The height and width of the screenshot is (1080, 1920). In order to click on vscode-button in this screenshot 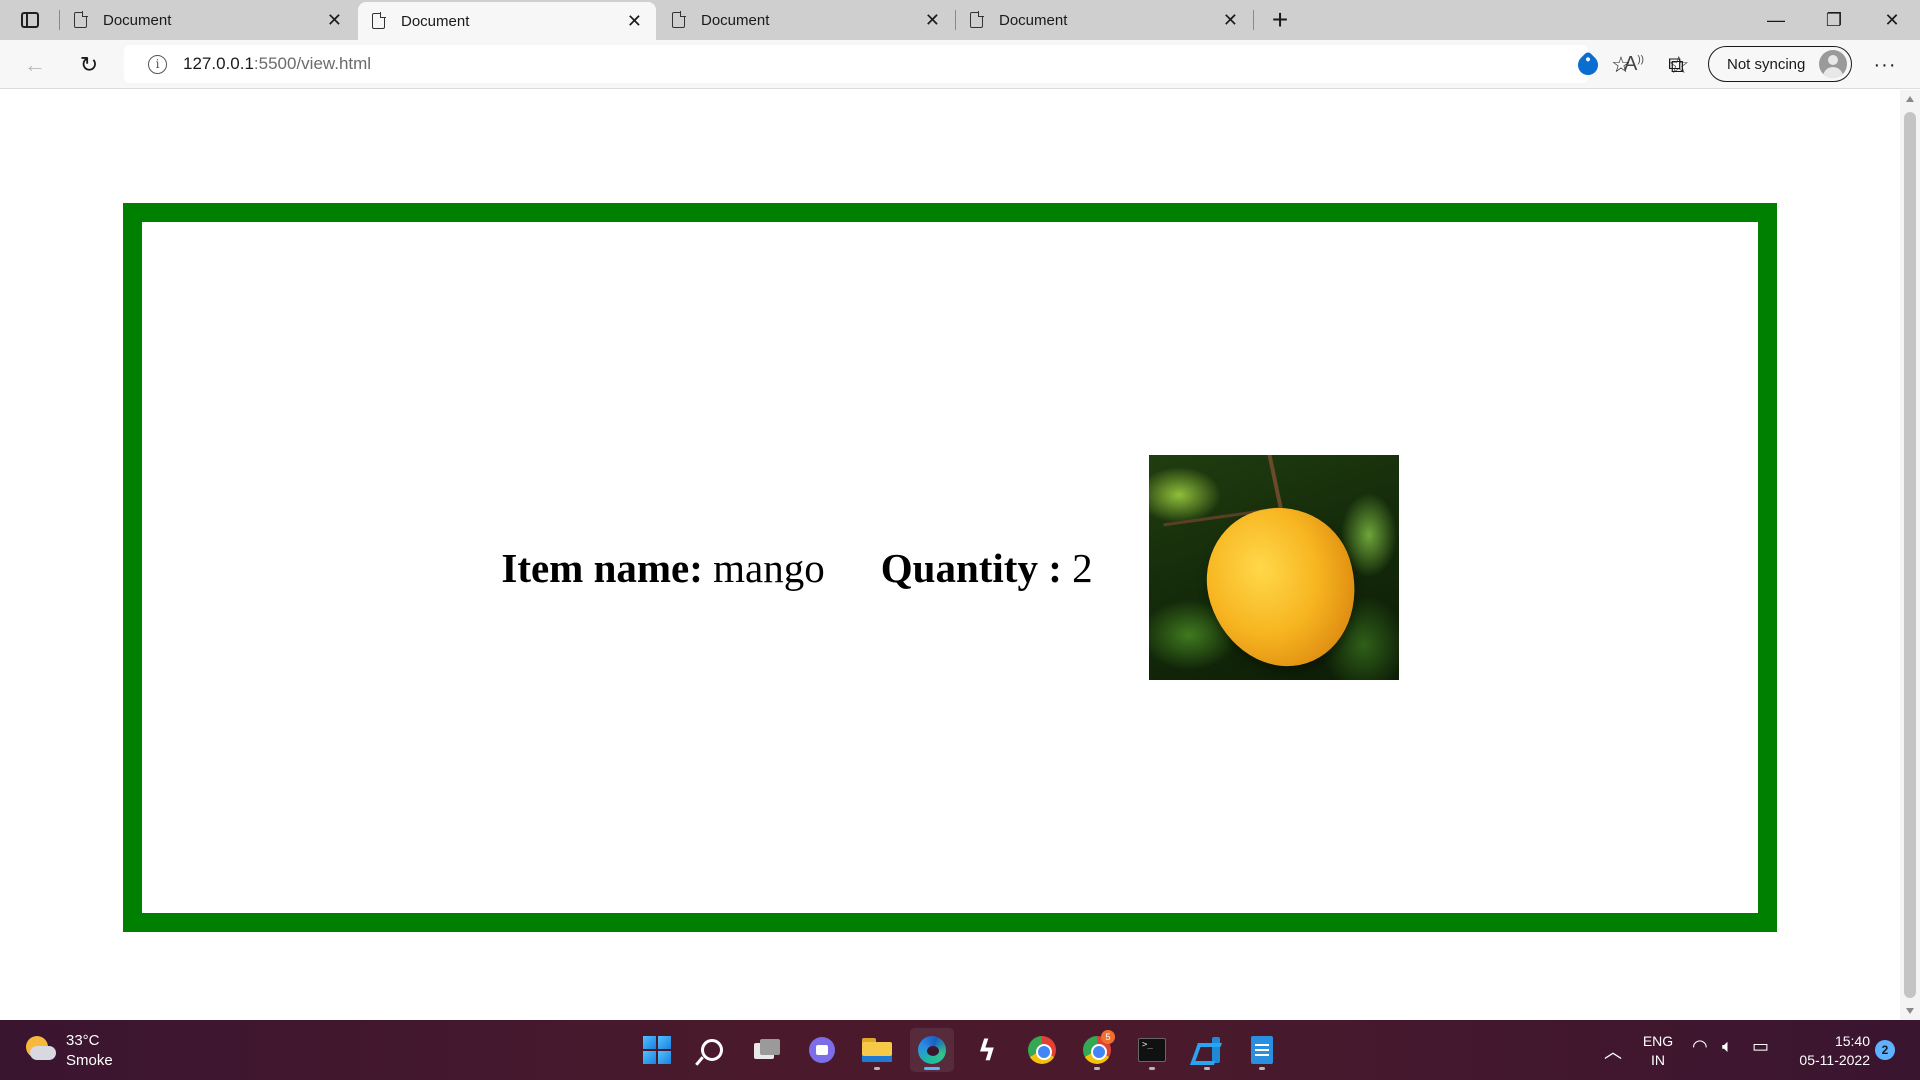, I will do `click(1207, 1050)`.